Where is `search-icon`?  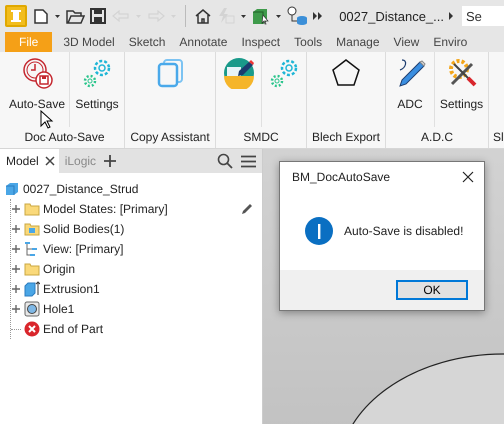
search-icon is located at coordinates (225, 161).